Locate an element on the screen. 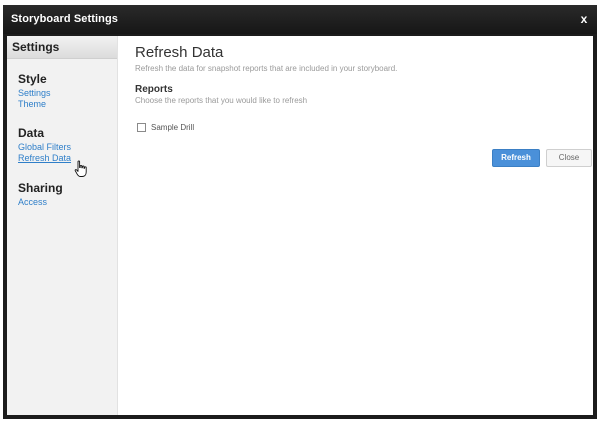 The height and width of the screenshot is (422, 600). report-item: Sample Drill is located at coordinates (165, 127).